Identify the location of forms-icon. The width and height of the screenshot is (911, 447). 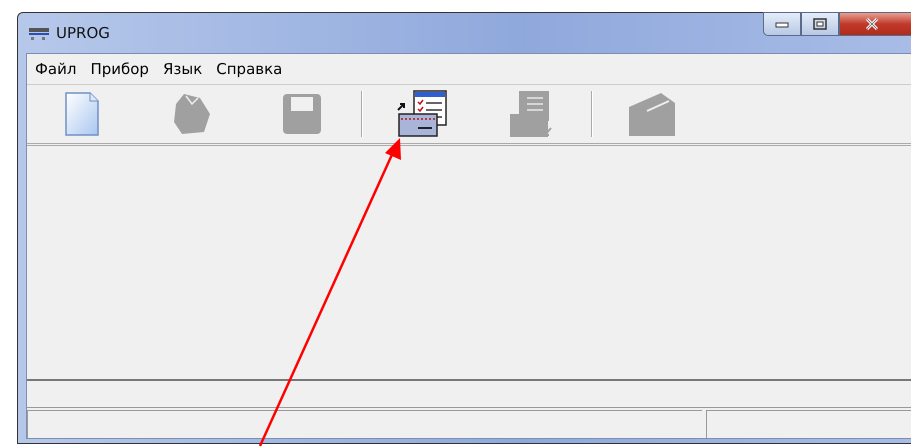
(422, 114).